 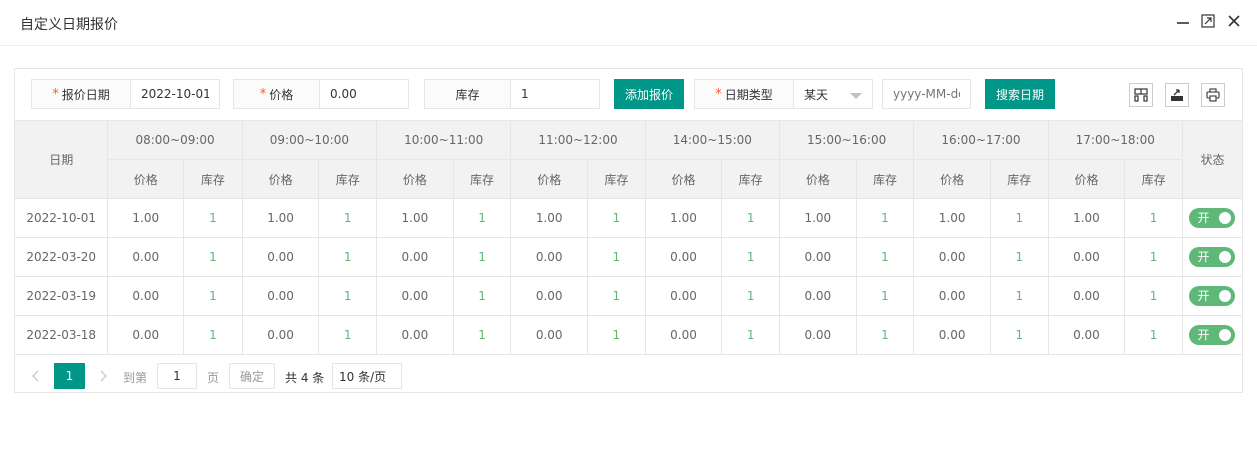 I want to click on search-date-button: 搜索日期, so click(x=1020, y=94).